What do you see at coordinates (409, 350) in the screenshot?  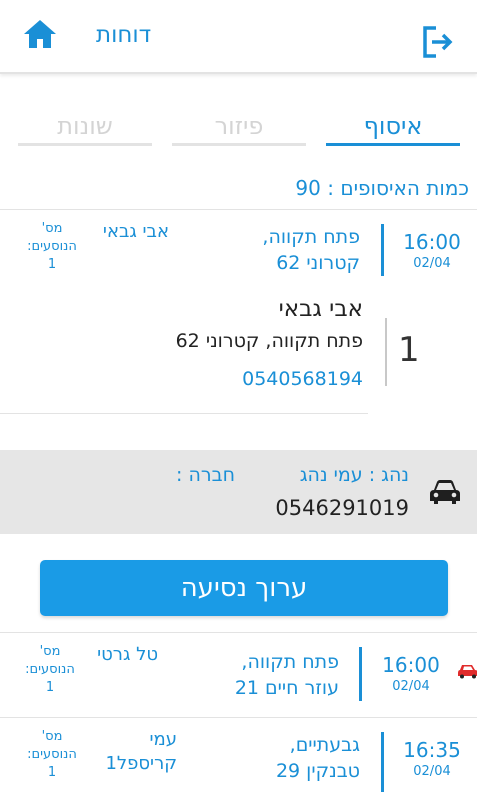 I see `detail-index: 1` at bounding box center [409, 350].